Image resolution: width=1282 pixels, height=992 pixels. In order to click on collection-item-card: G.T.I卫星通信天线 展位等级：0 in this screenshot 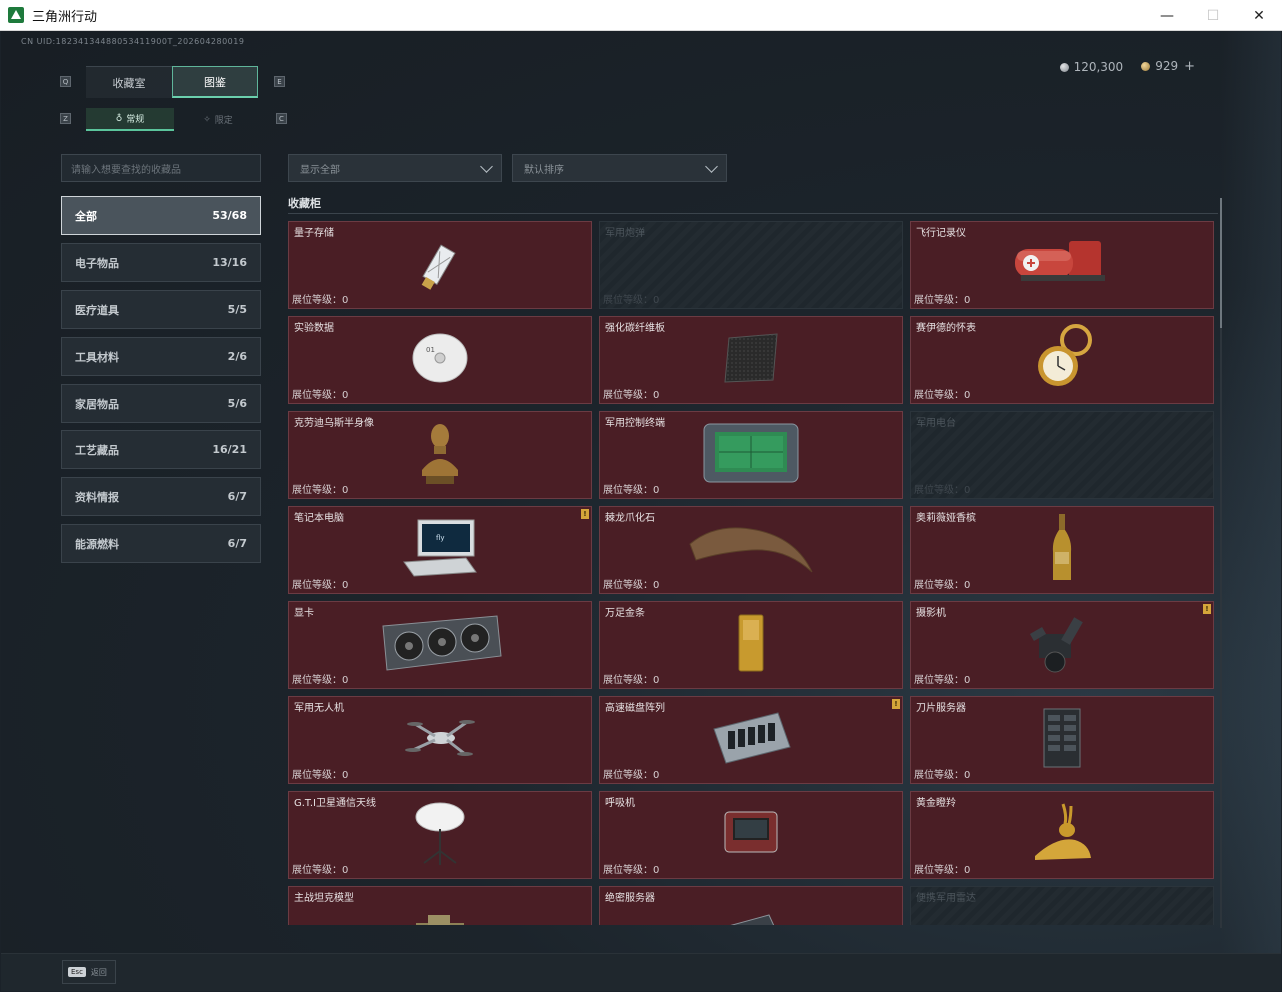, I will do `click(440, 835)`.